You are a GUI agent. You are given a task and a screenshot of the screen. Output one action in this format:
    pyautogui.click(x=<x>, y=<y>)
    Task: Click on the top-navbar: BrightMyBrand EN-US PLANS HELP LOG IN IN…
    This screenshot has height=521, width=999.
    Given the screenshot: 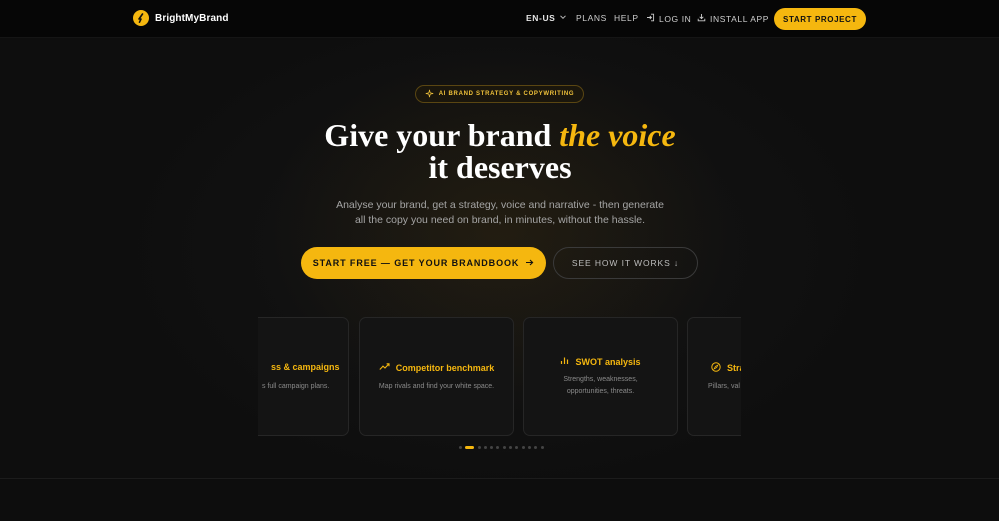 What is the action you would take?
    pyautogui.click(x=499, y=19)
    